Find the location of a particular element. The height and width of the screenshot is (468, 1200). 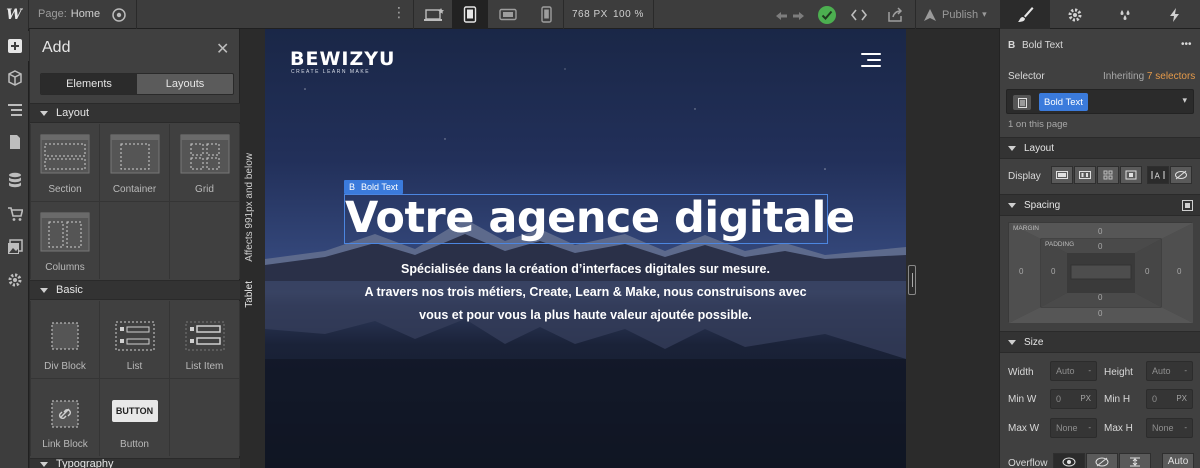

element-columns: Columns is located at coordinates (65, 240).